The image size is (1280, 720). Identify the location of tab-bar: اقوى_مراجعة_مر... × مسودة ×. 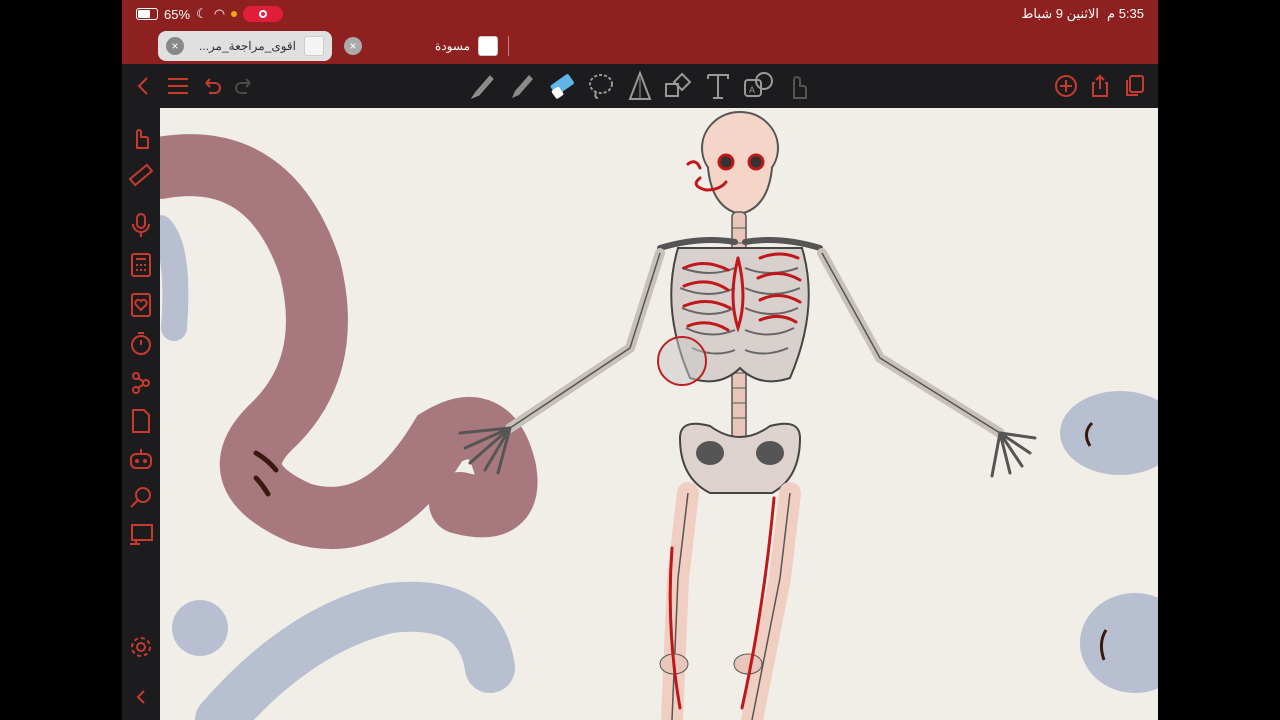
(640, 46).